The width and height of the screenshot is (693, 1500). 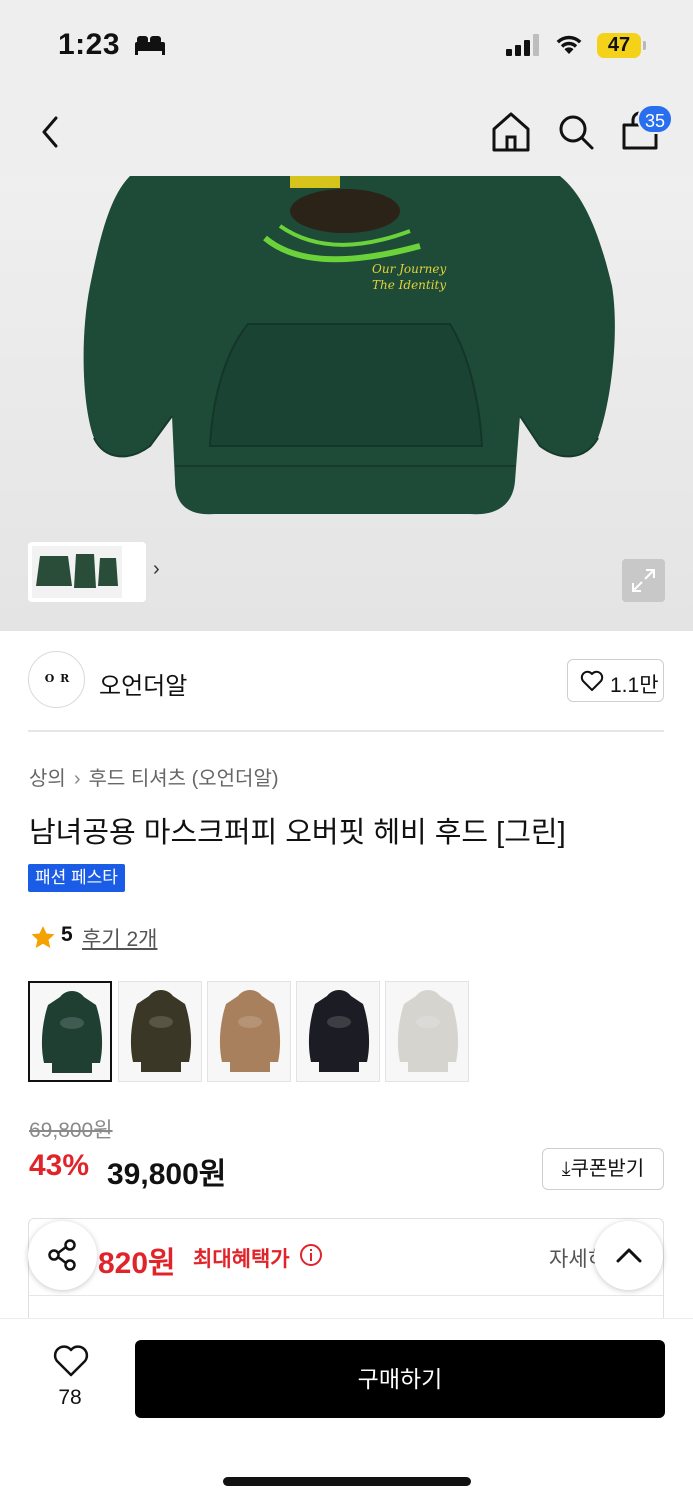 What do you see at coordinates (634, 685) in the screenshot?
I see `brand-like-count: 1.1만` at bounding box center [634, 685].